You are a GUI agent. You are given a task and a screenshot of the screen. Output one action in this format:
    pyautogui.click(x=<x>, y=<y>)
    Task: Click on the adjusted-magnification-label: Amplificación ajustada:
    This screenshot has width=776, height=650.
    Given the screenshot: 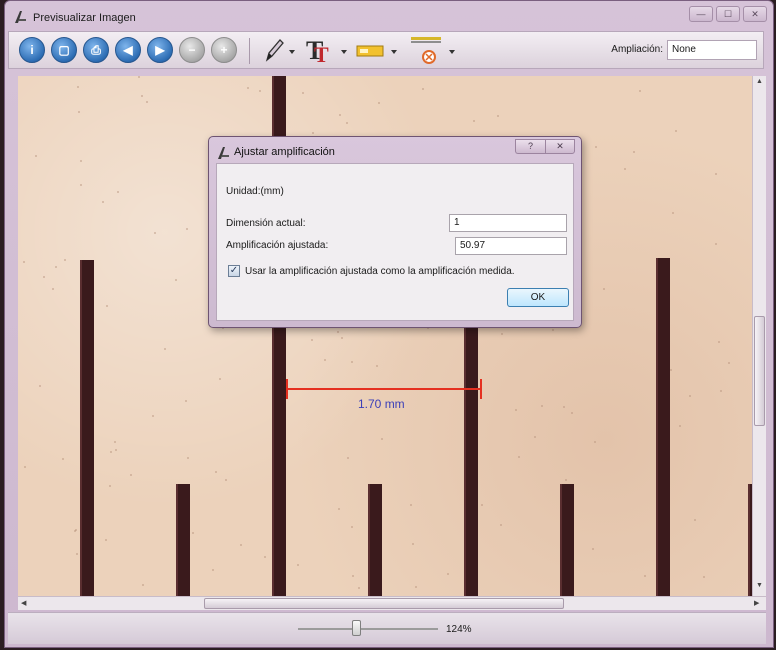 What is the action you would take?
    pyautogui.click(x=277, y=245)
    